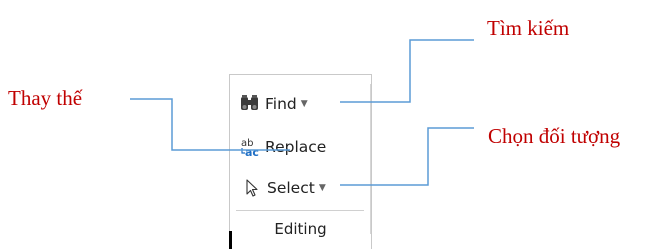 This screenshot has width=670, height=249. I want to click on replace-ab-ac-icon: ab ac, so click(250, 148).